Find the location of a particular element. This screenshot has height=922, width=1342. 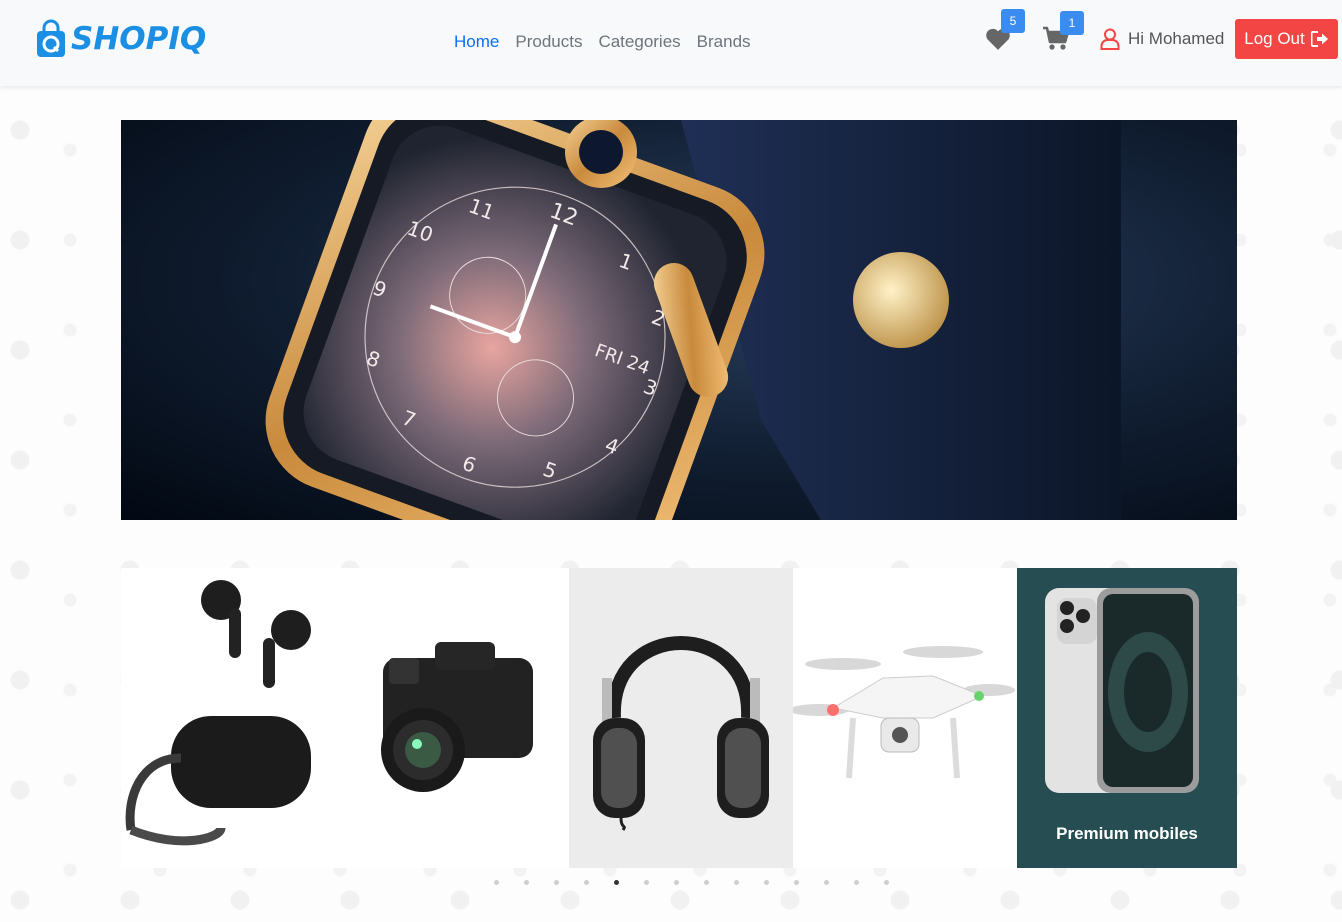

logout-label: Log Out is located at coordinates (1274, 38).